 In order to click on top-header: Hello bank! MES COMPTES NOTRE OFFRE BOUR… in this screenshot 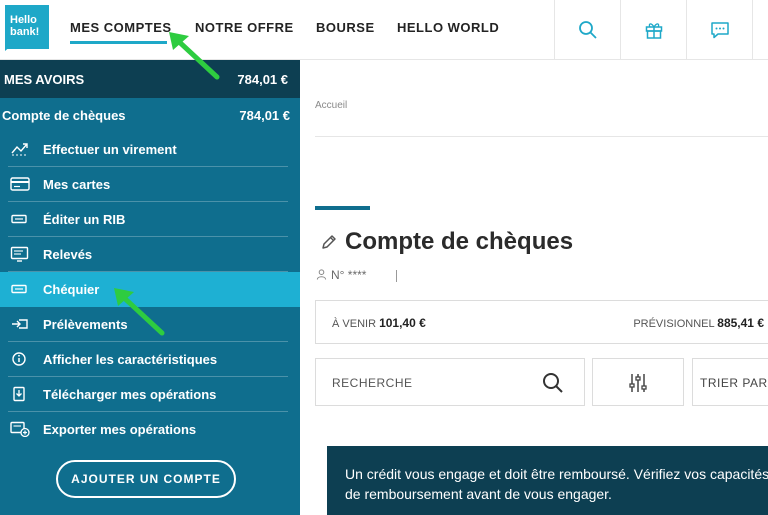, I will do `click(384, 30)`.